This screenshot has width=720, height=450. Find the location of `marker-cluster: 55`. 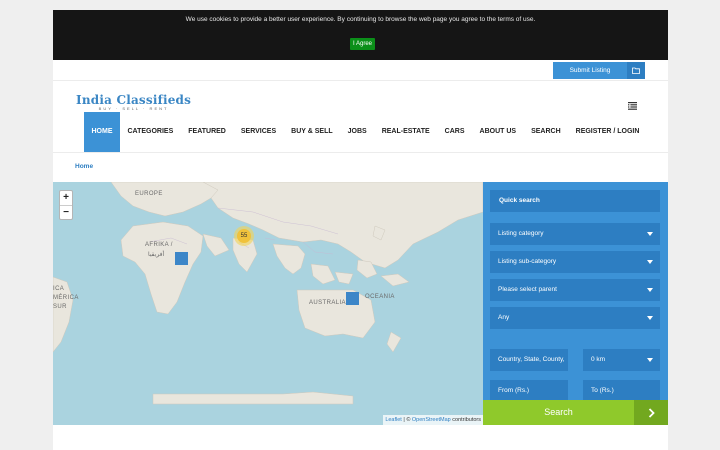

marker-cluster: 55 is located at coordinates (244, 236).